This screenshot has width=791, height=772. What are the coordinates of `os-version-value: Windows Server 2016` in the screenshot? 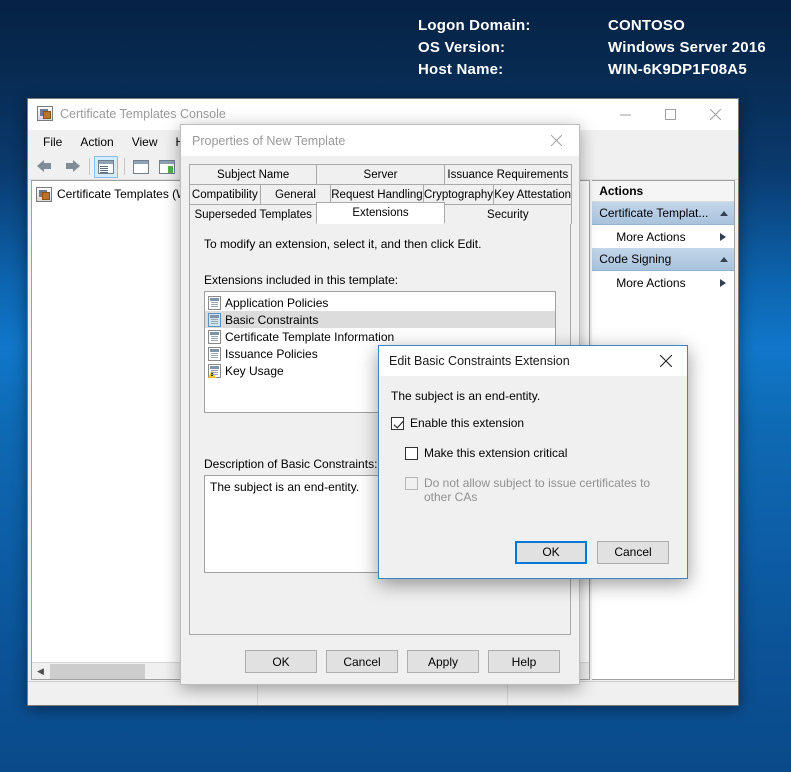 It's located at (687, 47).